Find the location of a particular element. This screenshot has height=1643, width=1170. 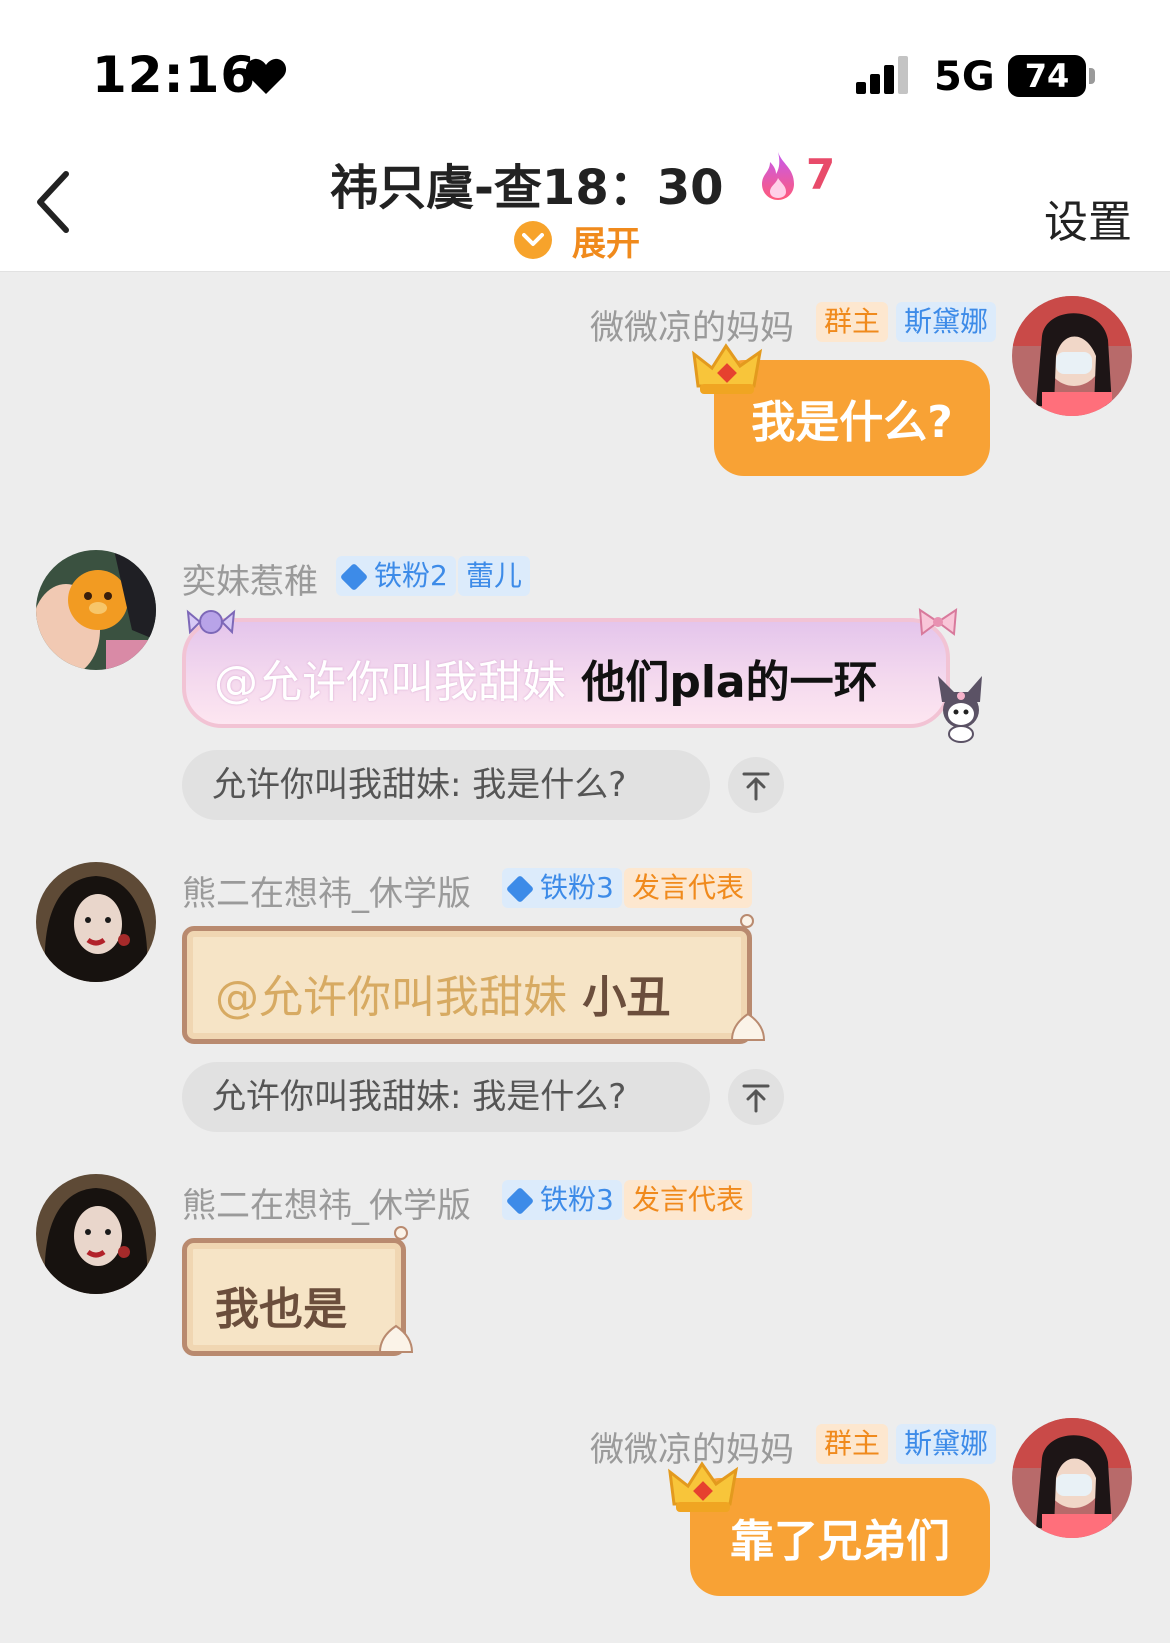

bow-icon is located at coordinates (938, 622).